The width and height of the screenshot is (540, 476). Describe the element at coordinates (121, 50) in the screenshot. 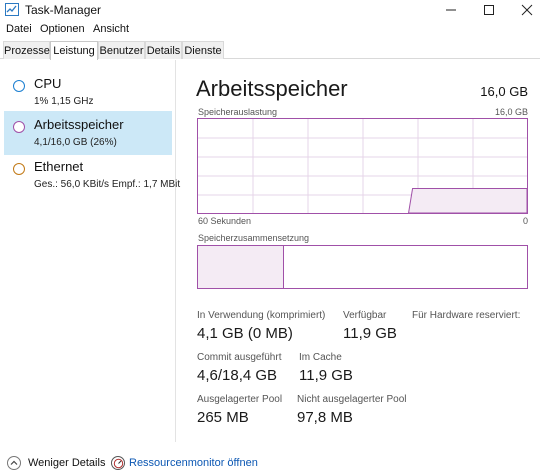

I see `tab-benutzer: Benutzer` at that location.